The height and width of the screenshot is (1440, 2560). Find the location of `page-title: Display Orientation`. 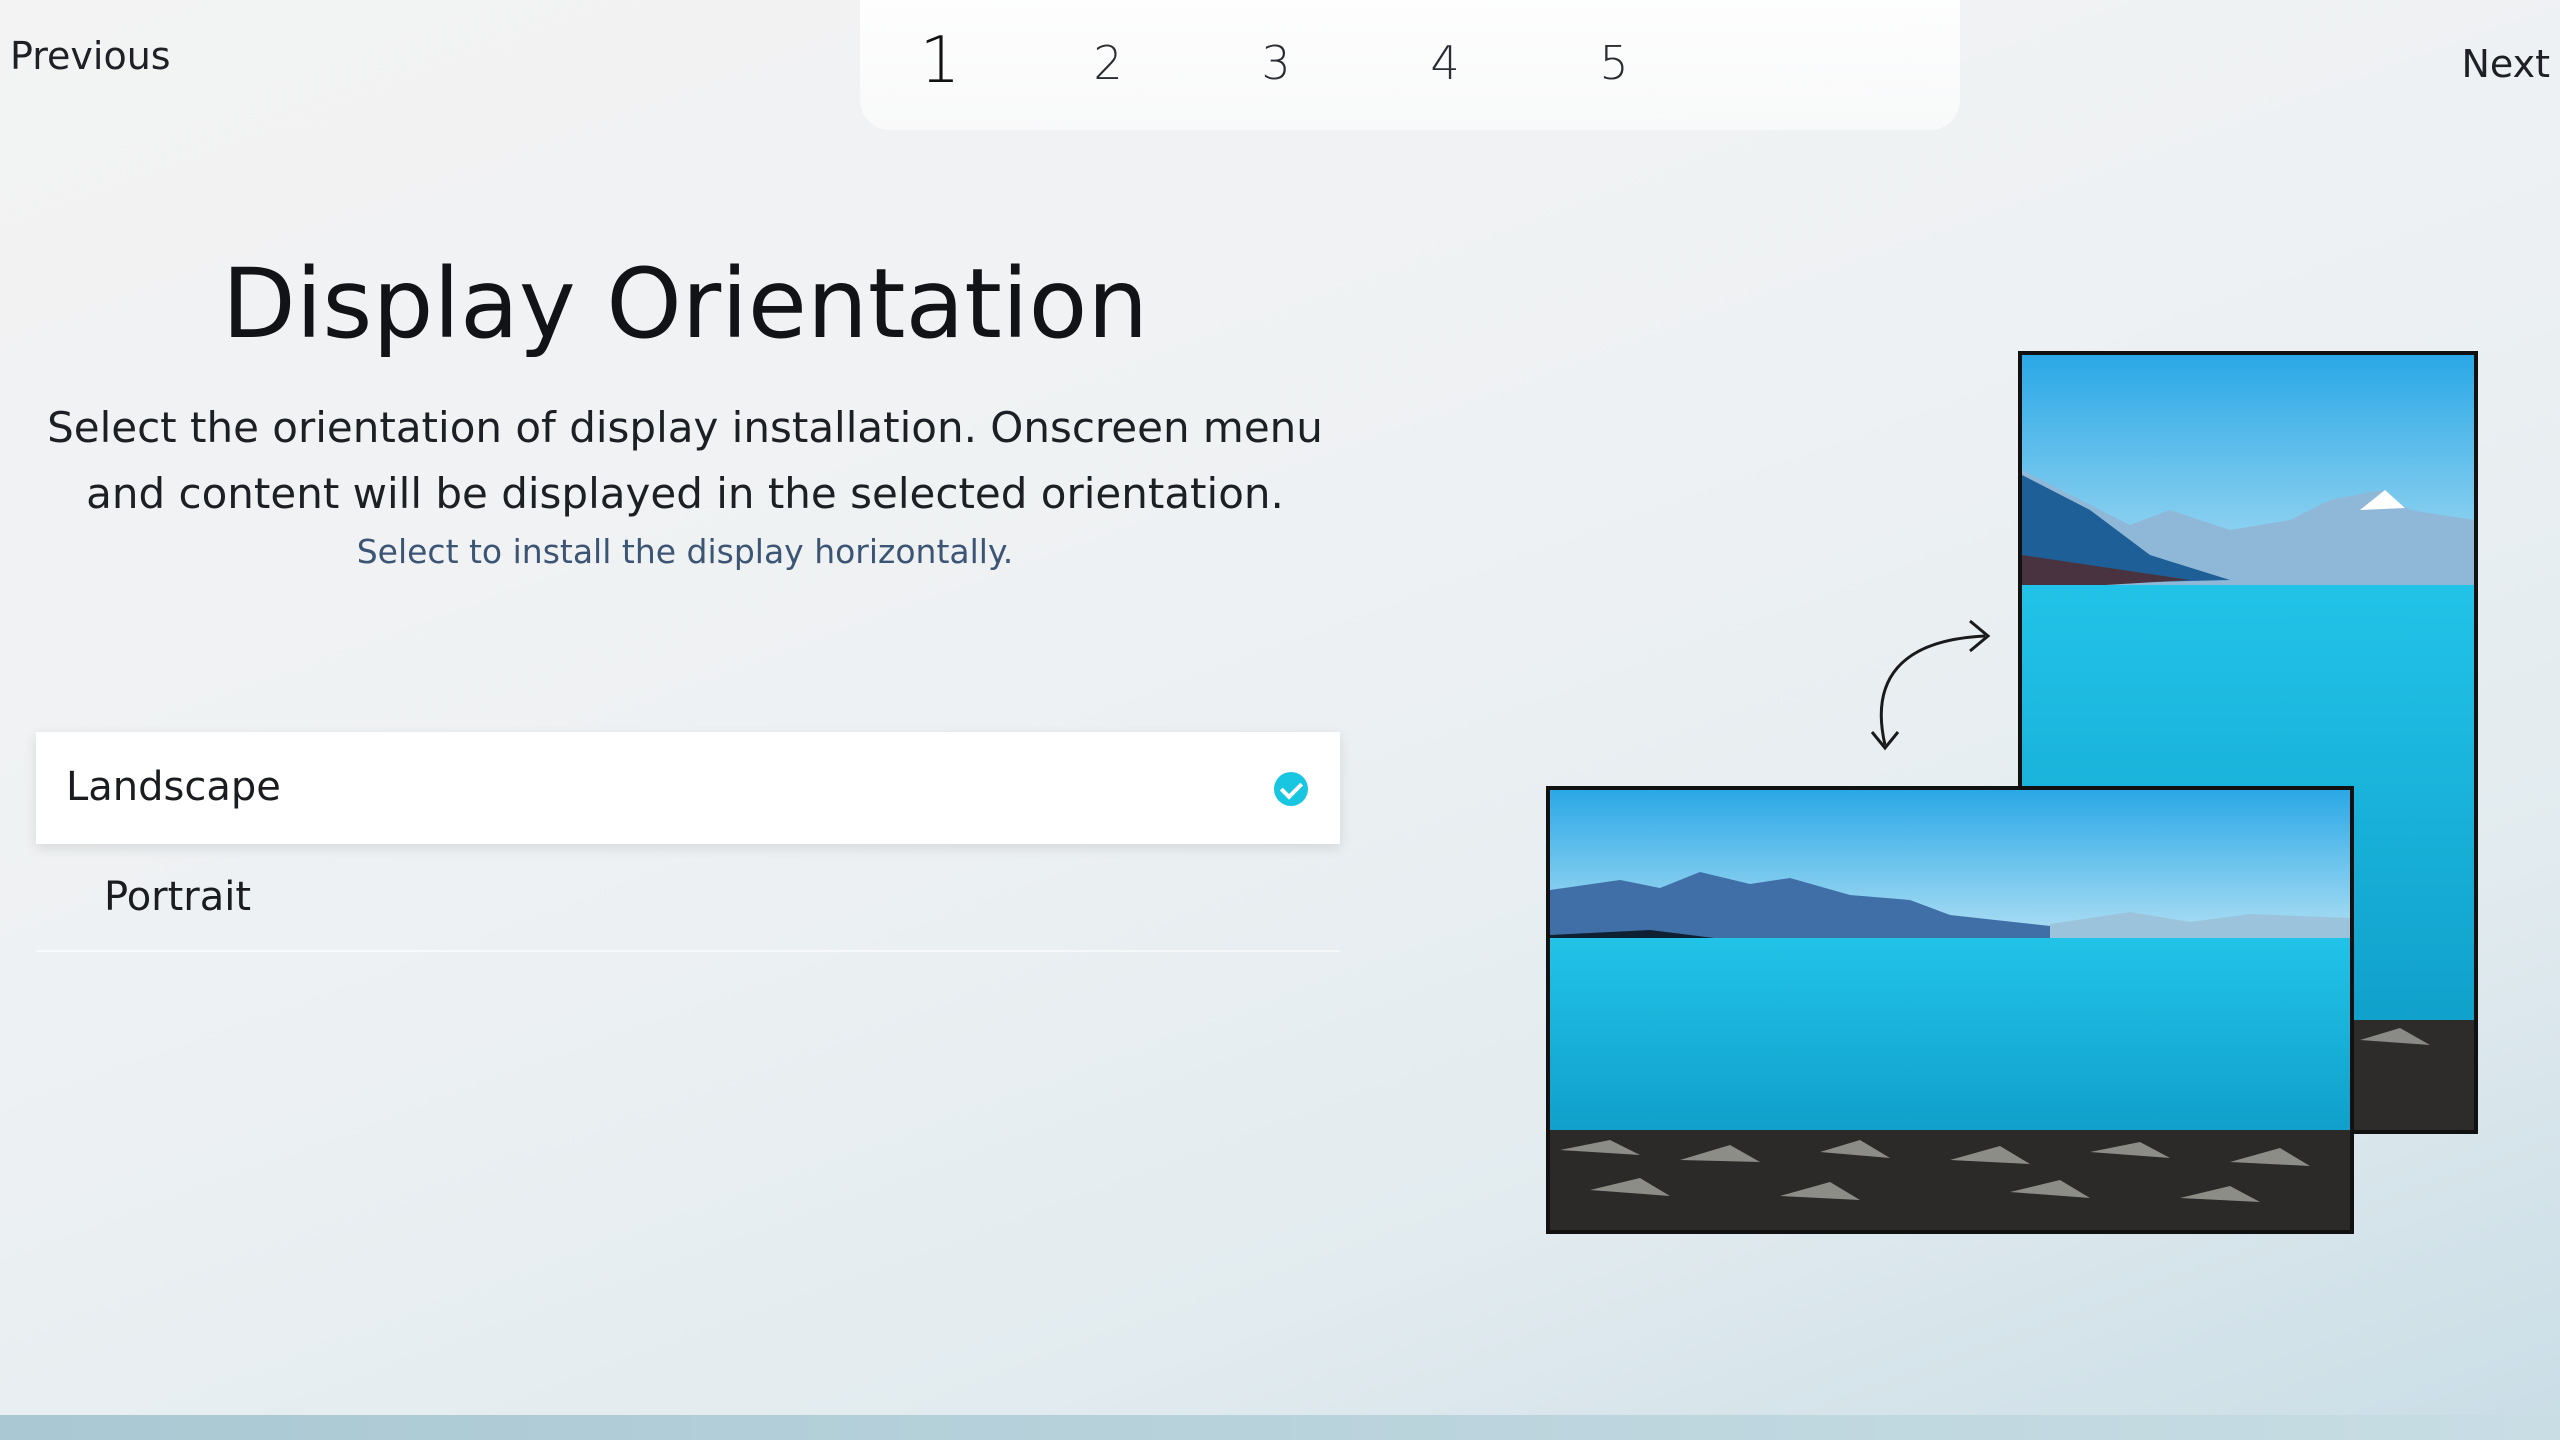

page-title: Display Orientation is located at coordinates (685, 304).